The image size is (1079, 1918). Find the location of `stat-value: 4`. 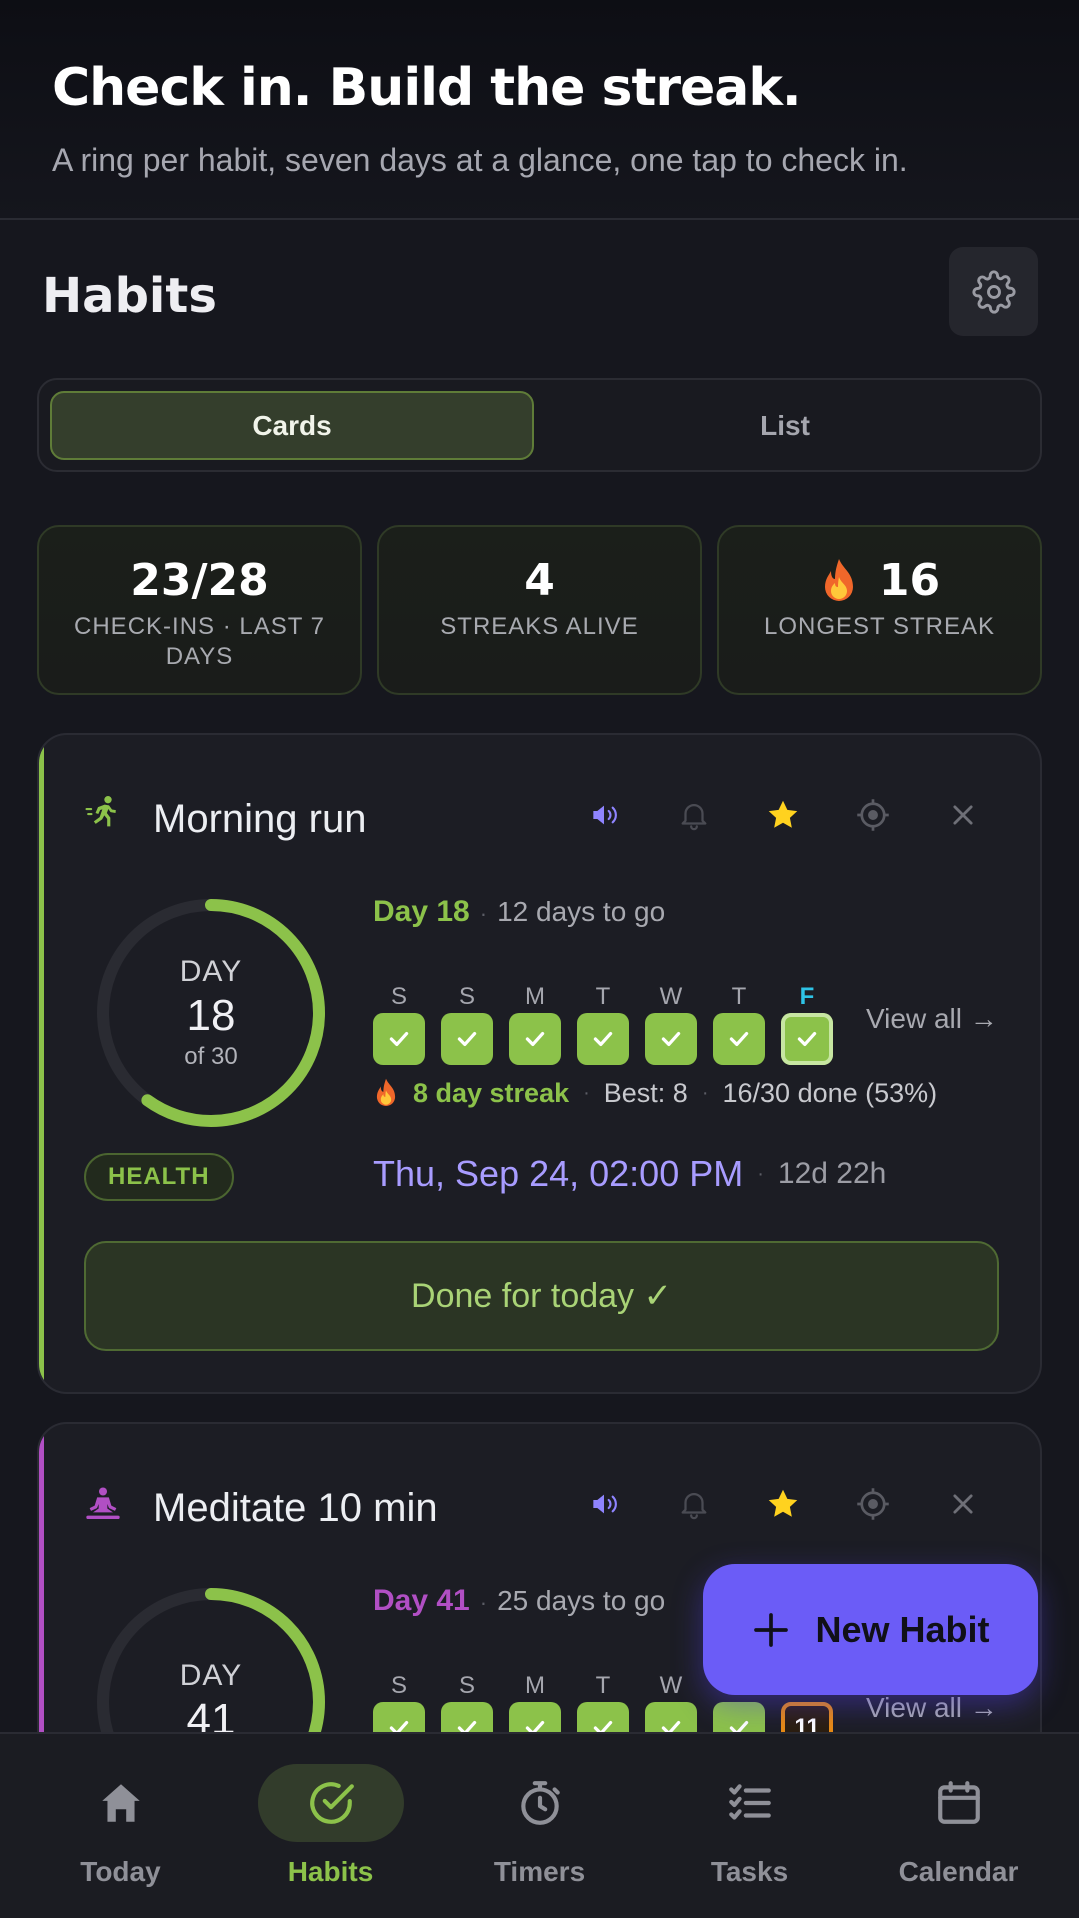

stat-value: 4 is located at coordinates (539, 580).